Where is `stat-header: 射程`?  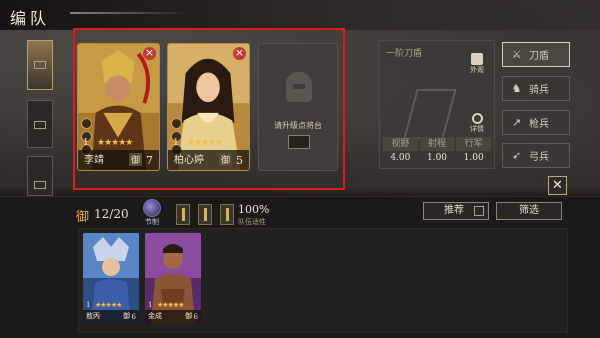 stat-header: 射程 is located at coordinates (437, 144).